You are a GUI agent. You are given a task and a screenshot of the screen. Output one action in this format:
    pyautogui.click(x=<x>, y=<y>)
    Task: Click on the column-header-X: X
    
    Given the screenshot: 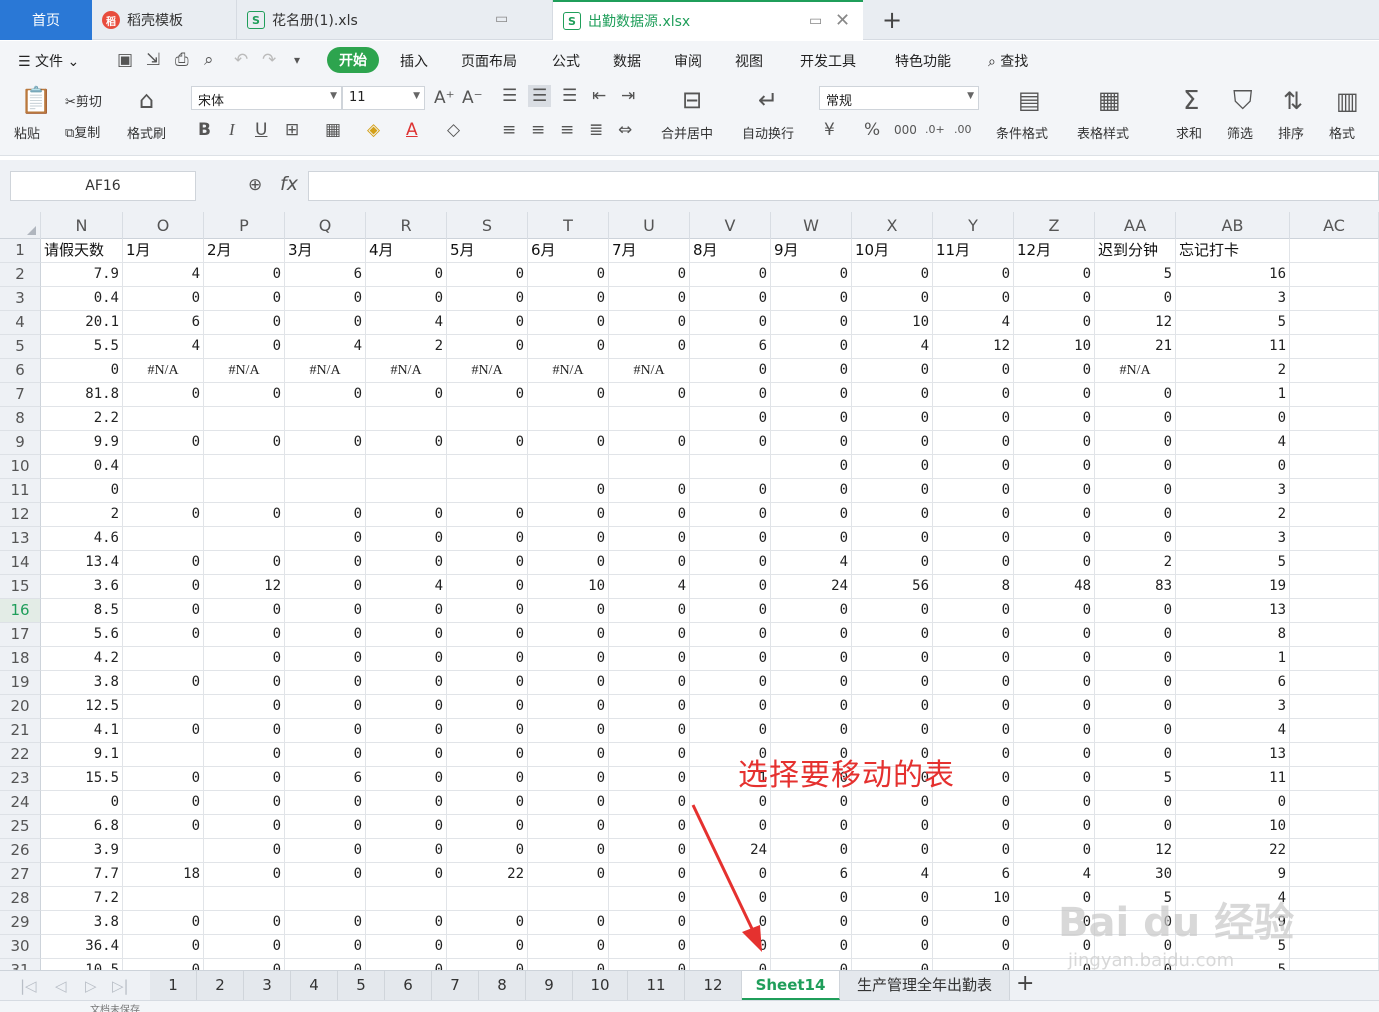 What is the action you would take?
    pyautogui.click(x=892, y=225)
    